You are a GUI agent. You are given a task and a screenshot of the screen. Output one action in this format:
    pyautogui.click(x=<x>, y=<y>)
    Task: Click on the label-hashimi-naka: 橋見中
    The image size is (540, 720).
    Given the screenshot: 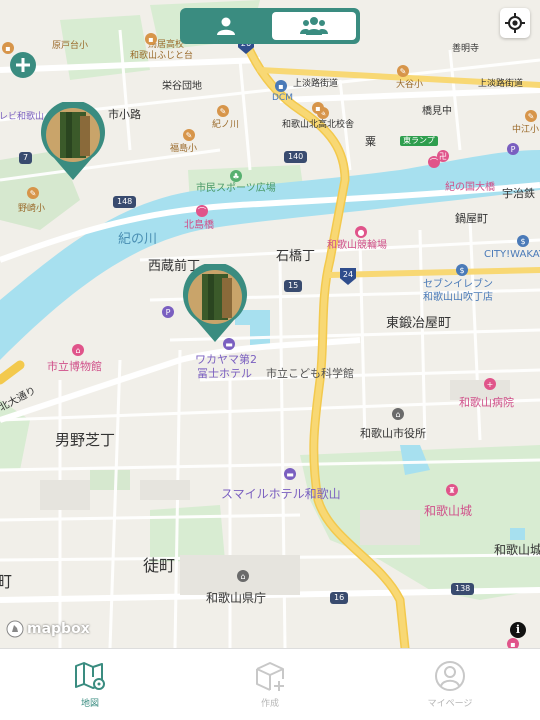 What is the action you would take?
    pyautogui.click(x=437, y=111)
    